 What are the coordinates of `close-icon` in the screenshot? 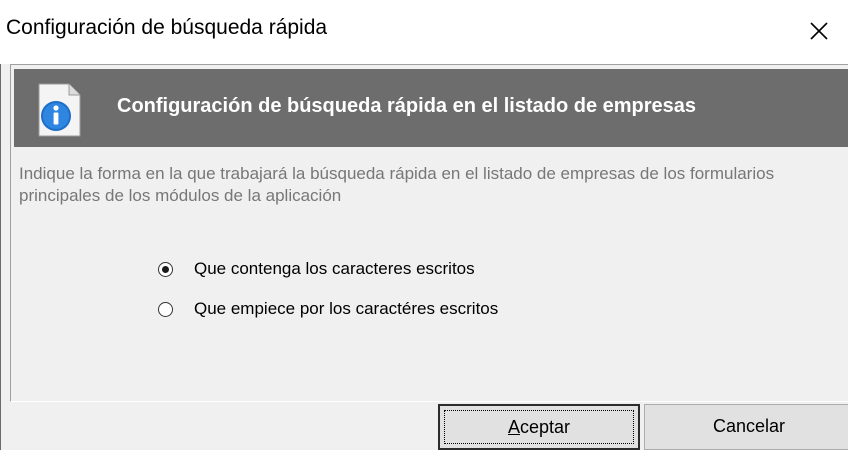 It's located at (819, 31).